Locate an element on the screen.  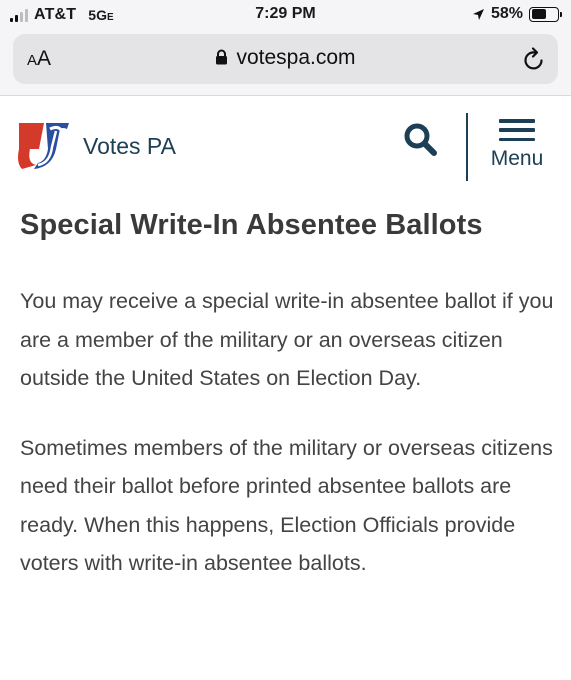
address-bar: AA votespa.com is located at coordinates (285, 59).